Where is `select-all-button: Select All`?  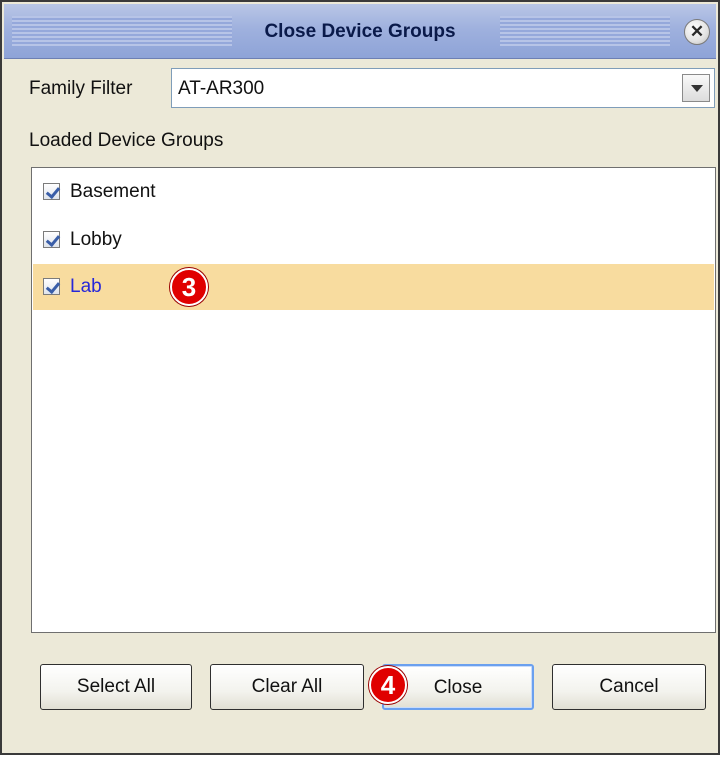 select-all-button: Select All is located at coordinates (116, 687).